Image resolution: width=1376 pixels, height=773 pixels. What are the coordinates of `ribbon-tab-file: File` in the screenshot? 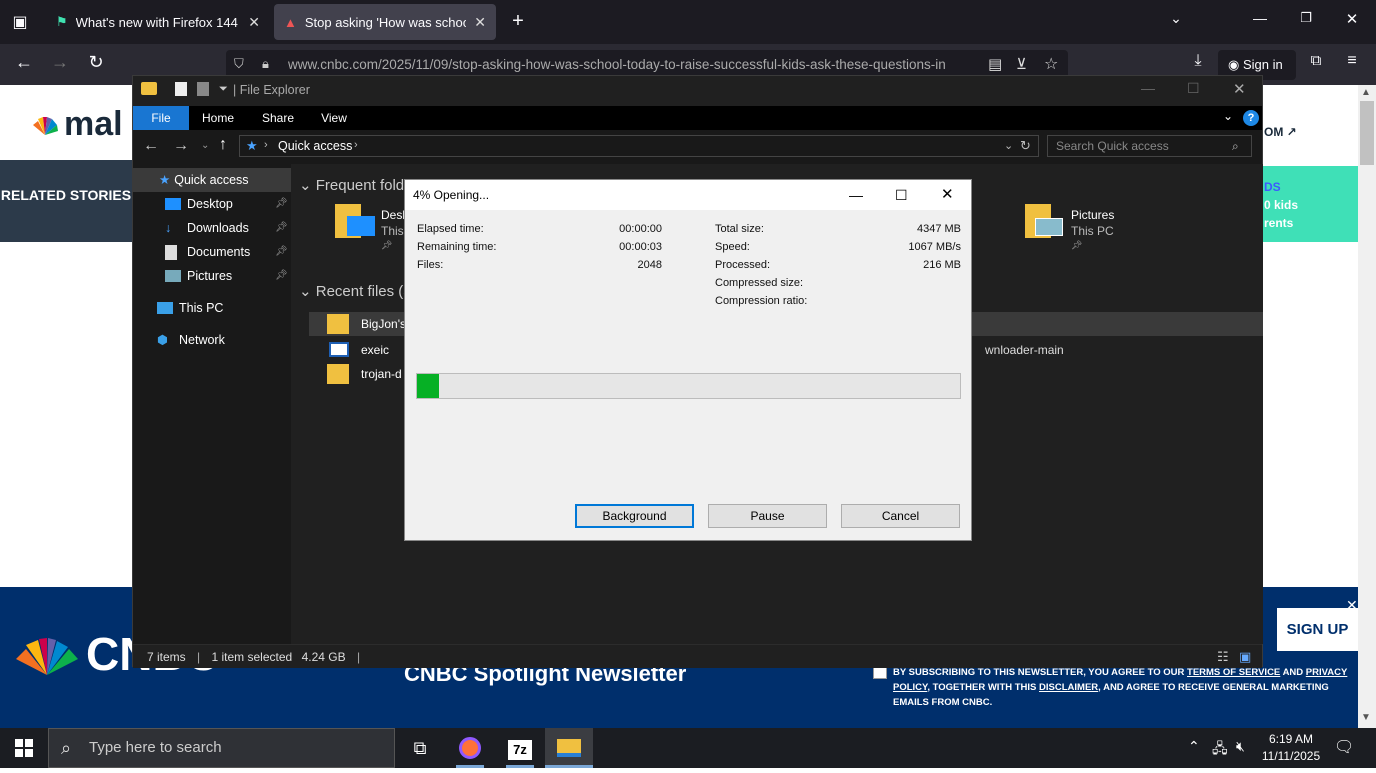 It's located at (161, 118).